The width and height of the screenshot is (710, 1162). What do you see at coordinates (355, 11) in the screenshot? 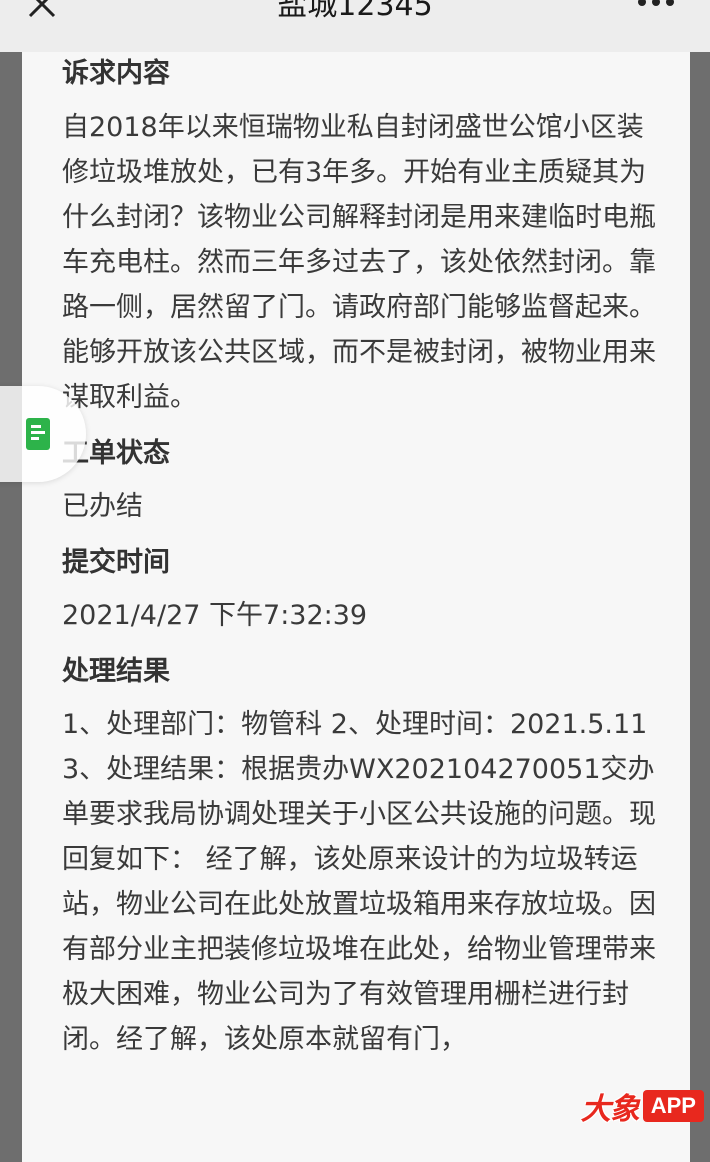
I see `page-title: 盐城12345` at bounding box center [355, 11].